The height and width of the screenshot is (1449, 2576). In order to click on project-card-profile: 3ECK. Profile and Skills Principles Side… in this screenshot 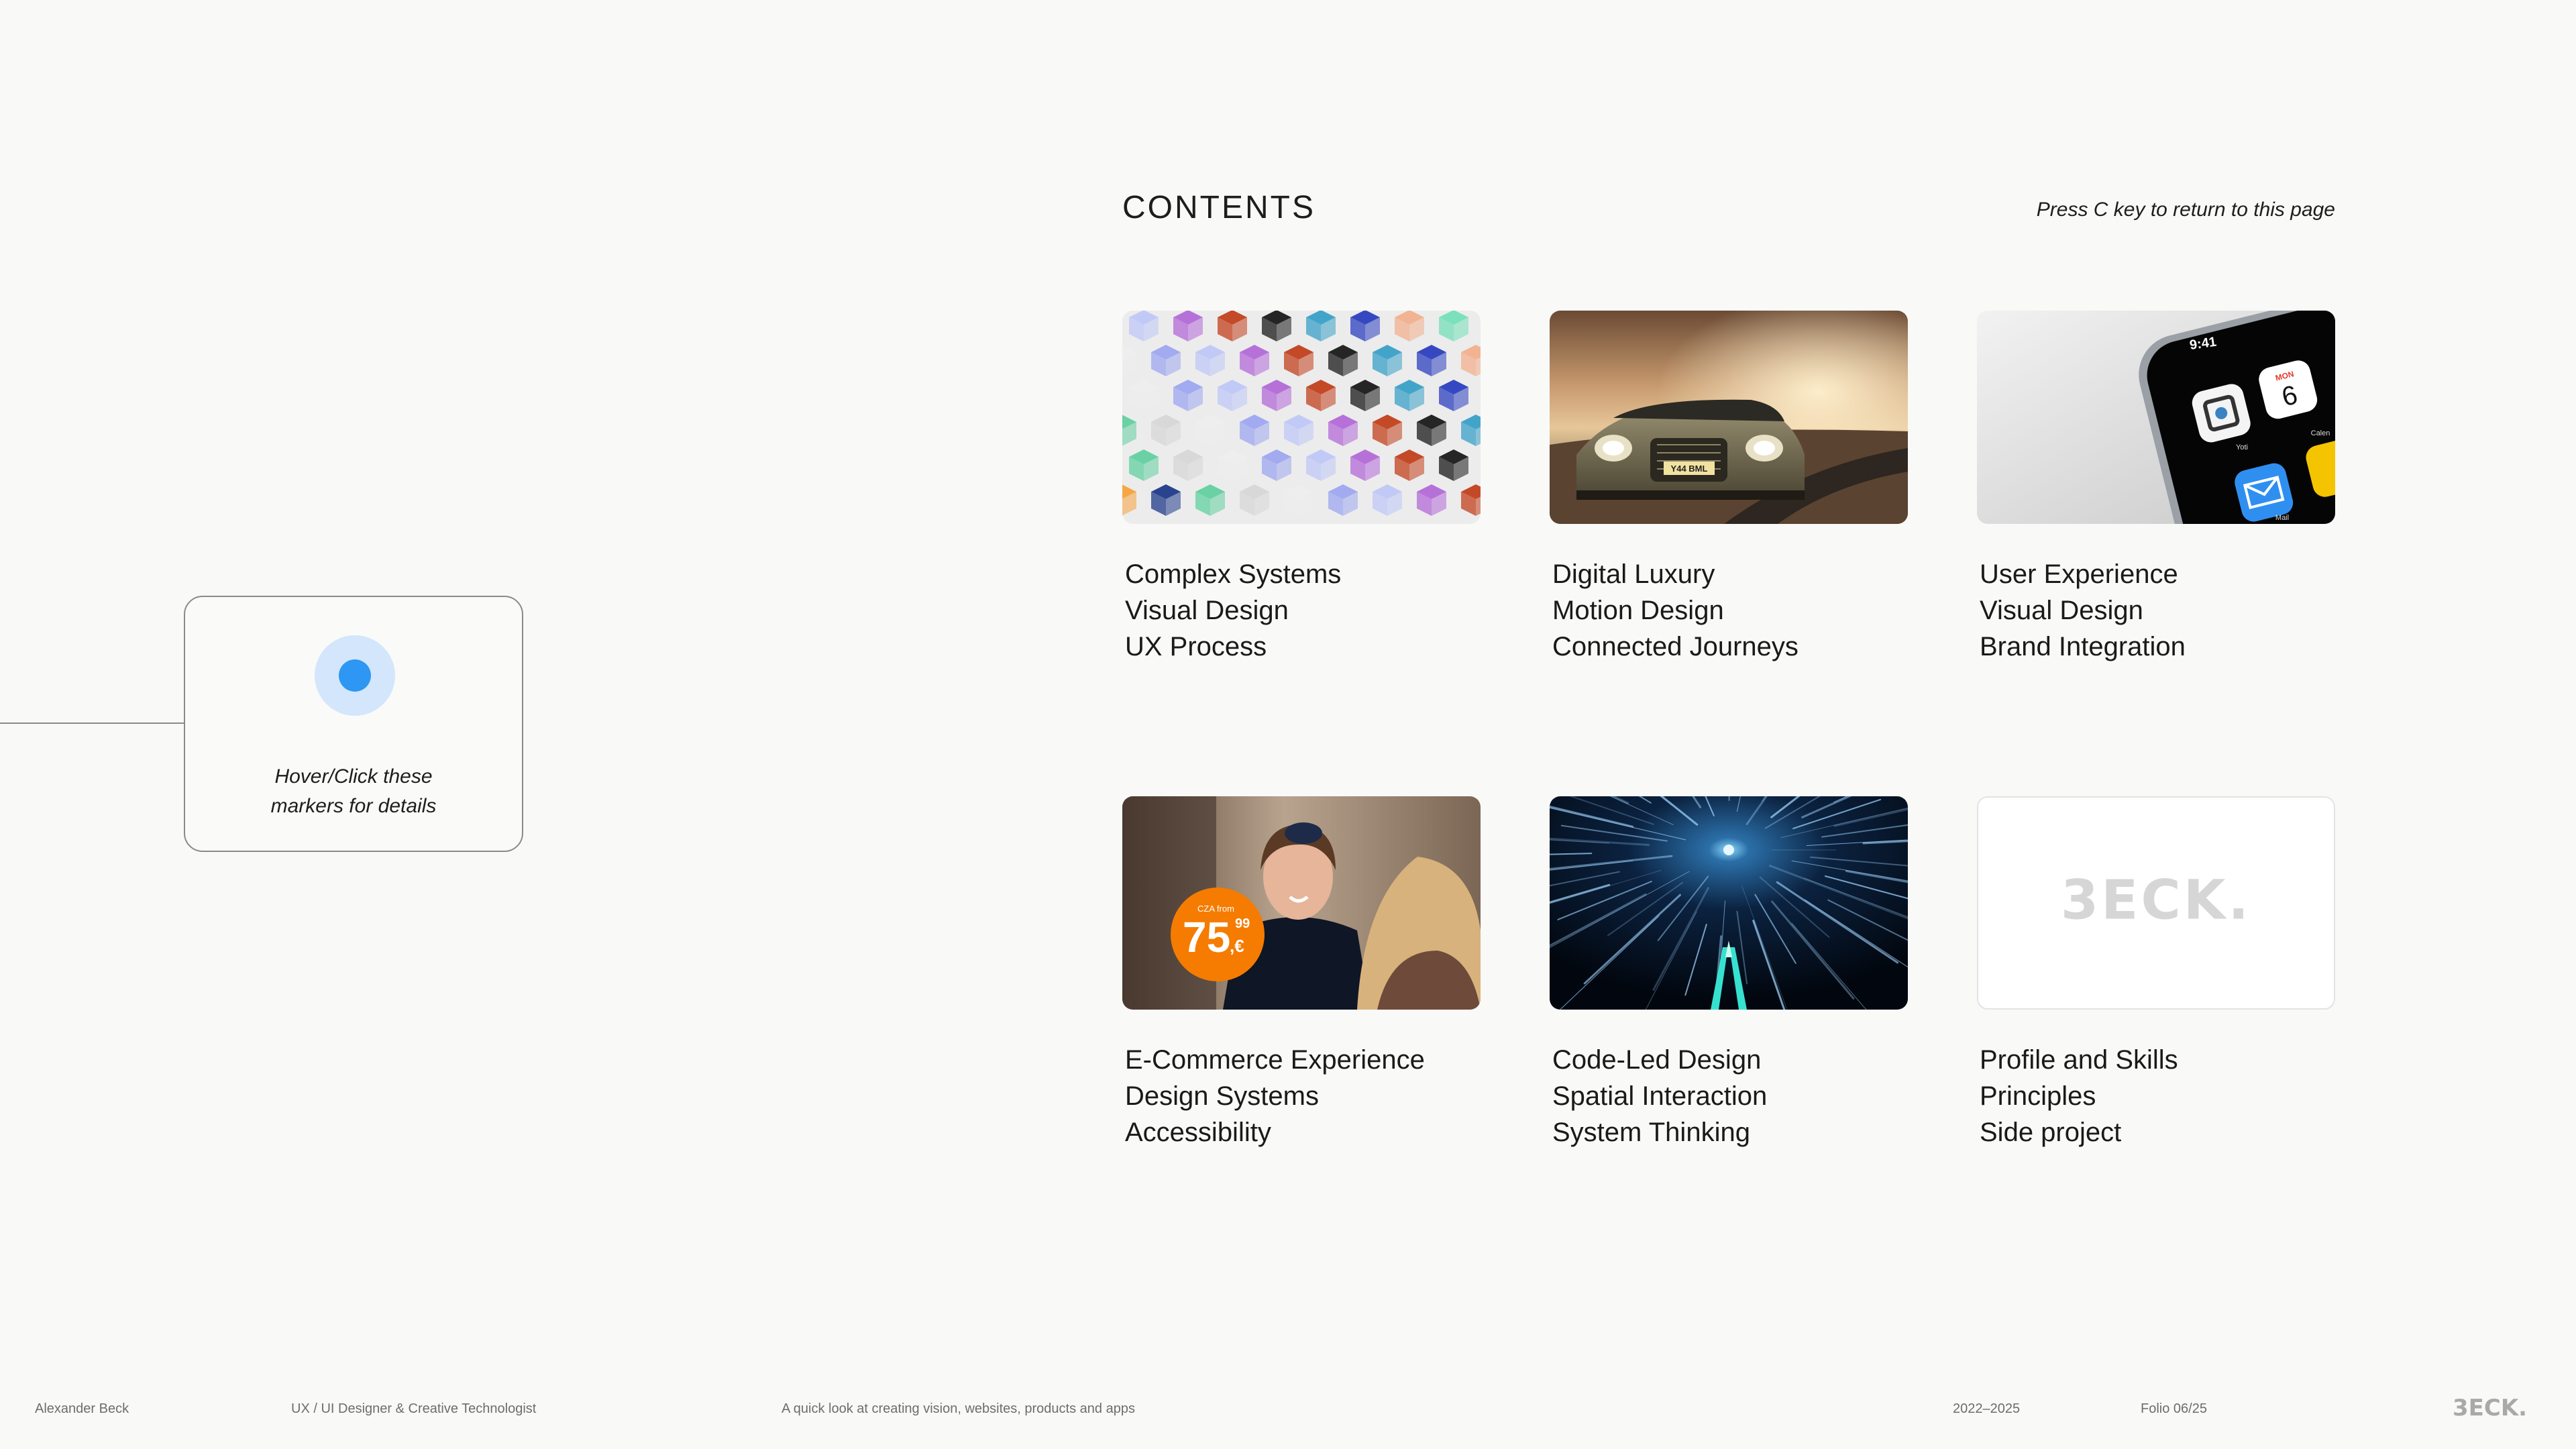, I will do `click(2156, 973)`.